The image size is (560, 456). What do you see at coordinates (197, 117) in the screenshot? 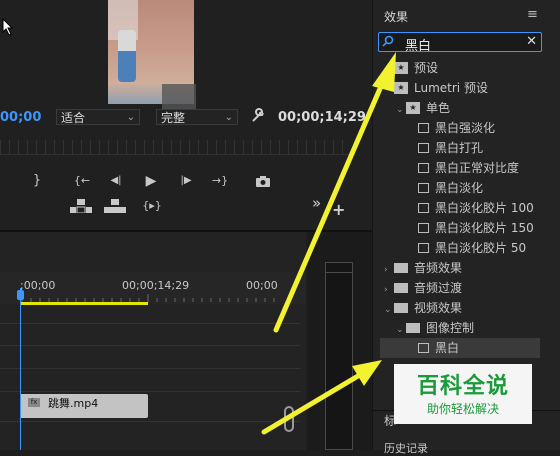
I see `quality-select: 完整 ⌄` at bounding box center [197, 117].